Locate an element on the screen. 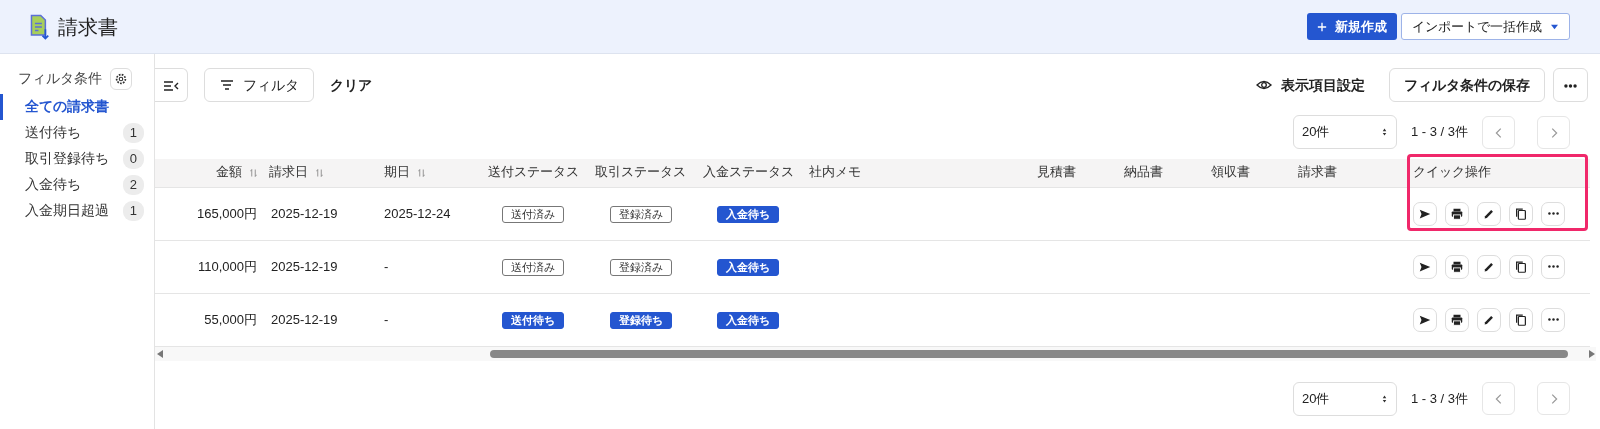 Image resolution: width=1600 pixels, height=429 pixels. sidebar-item: 送付待ち 1 is located at coordinates (77, 133).